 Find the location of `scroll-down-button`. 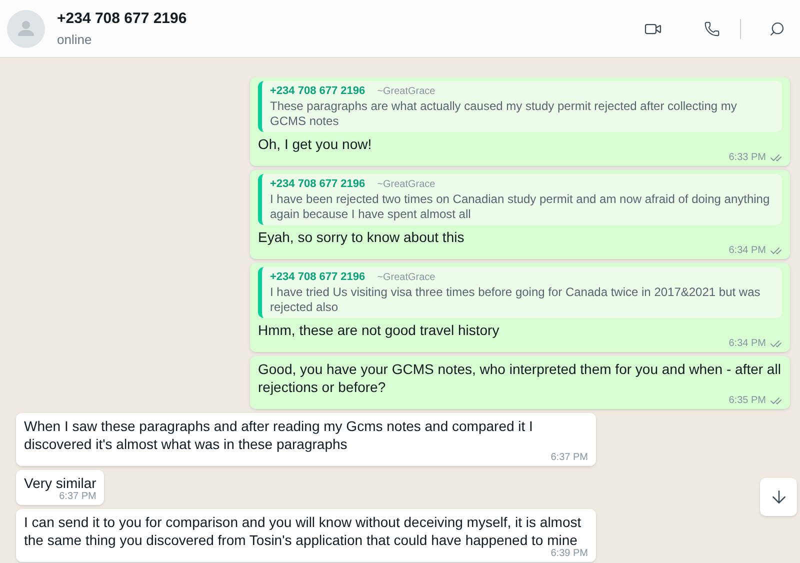

scroll-down-button is located at coordinates (778, 497).